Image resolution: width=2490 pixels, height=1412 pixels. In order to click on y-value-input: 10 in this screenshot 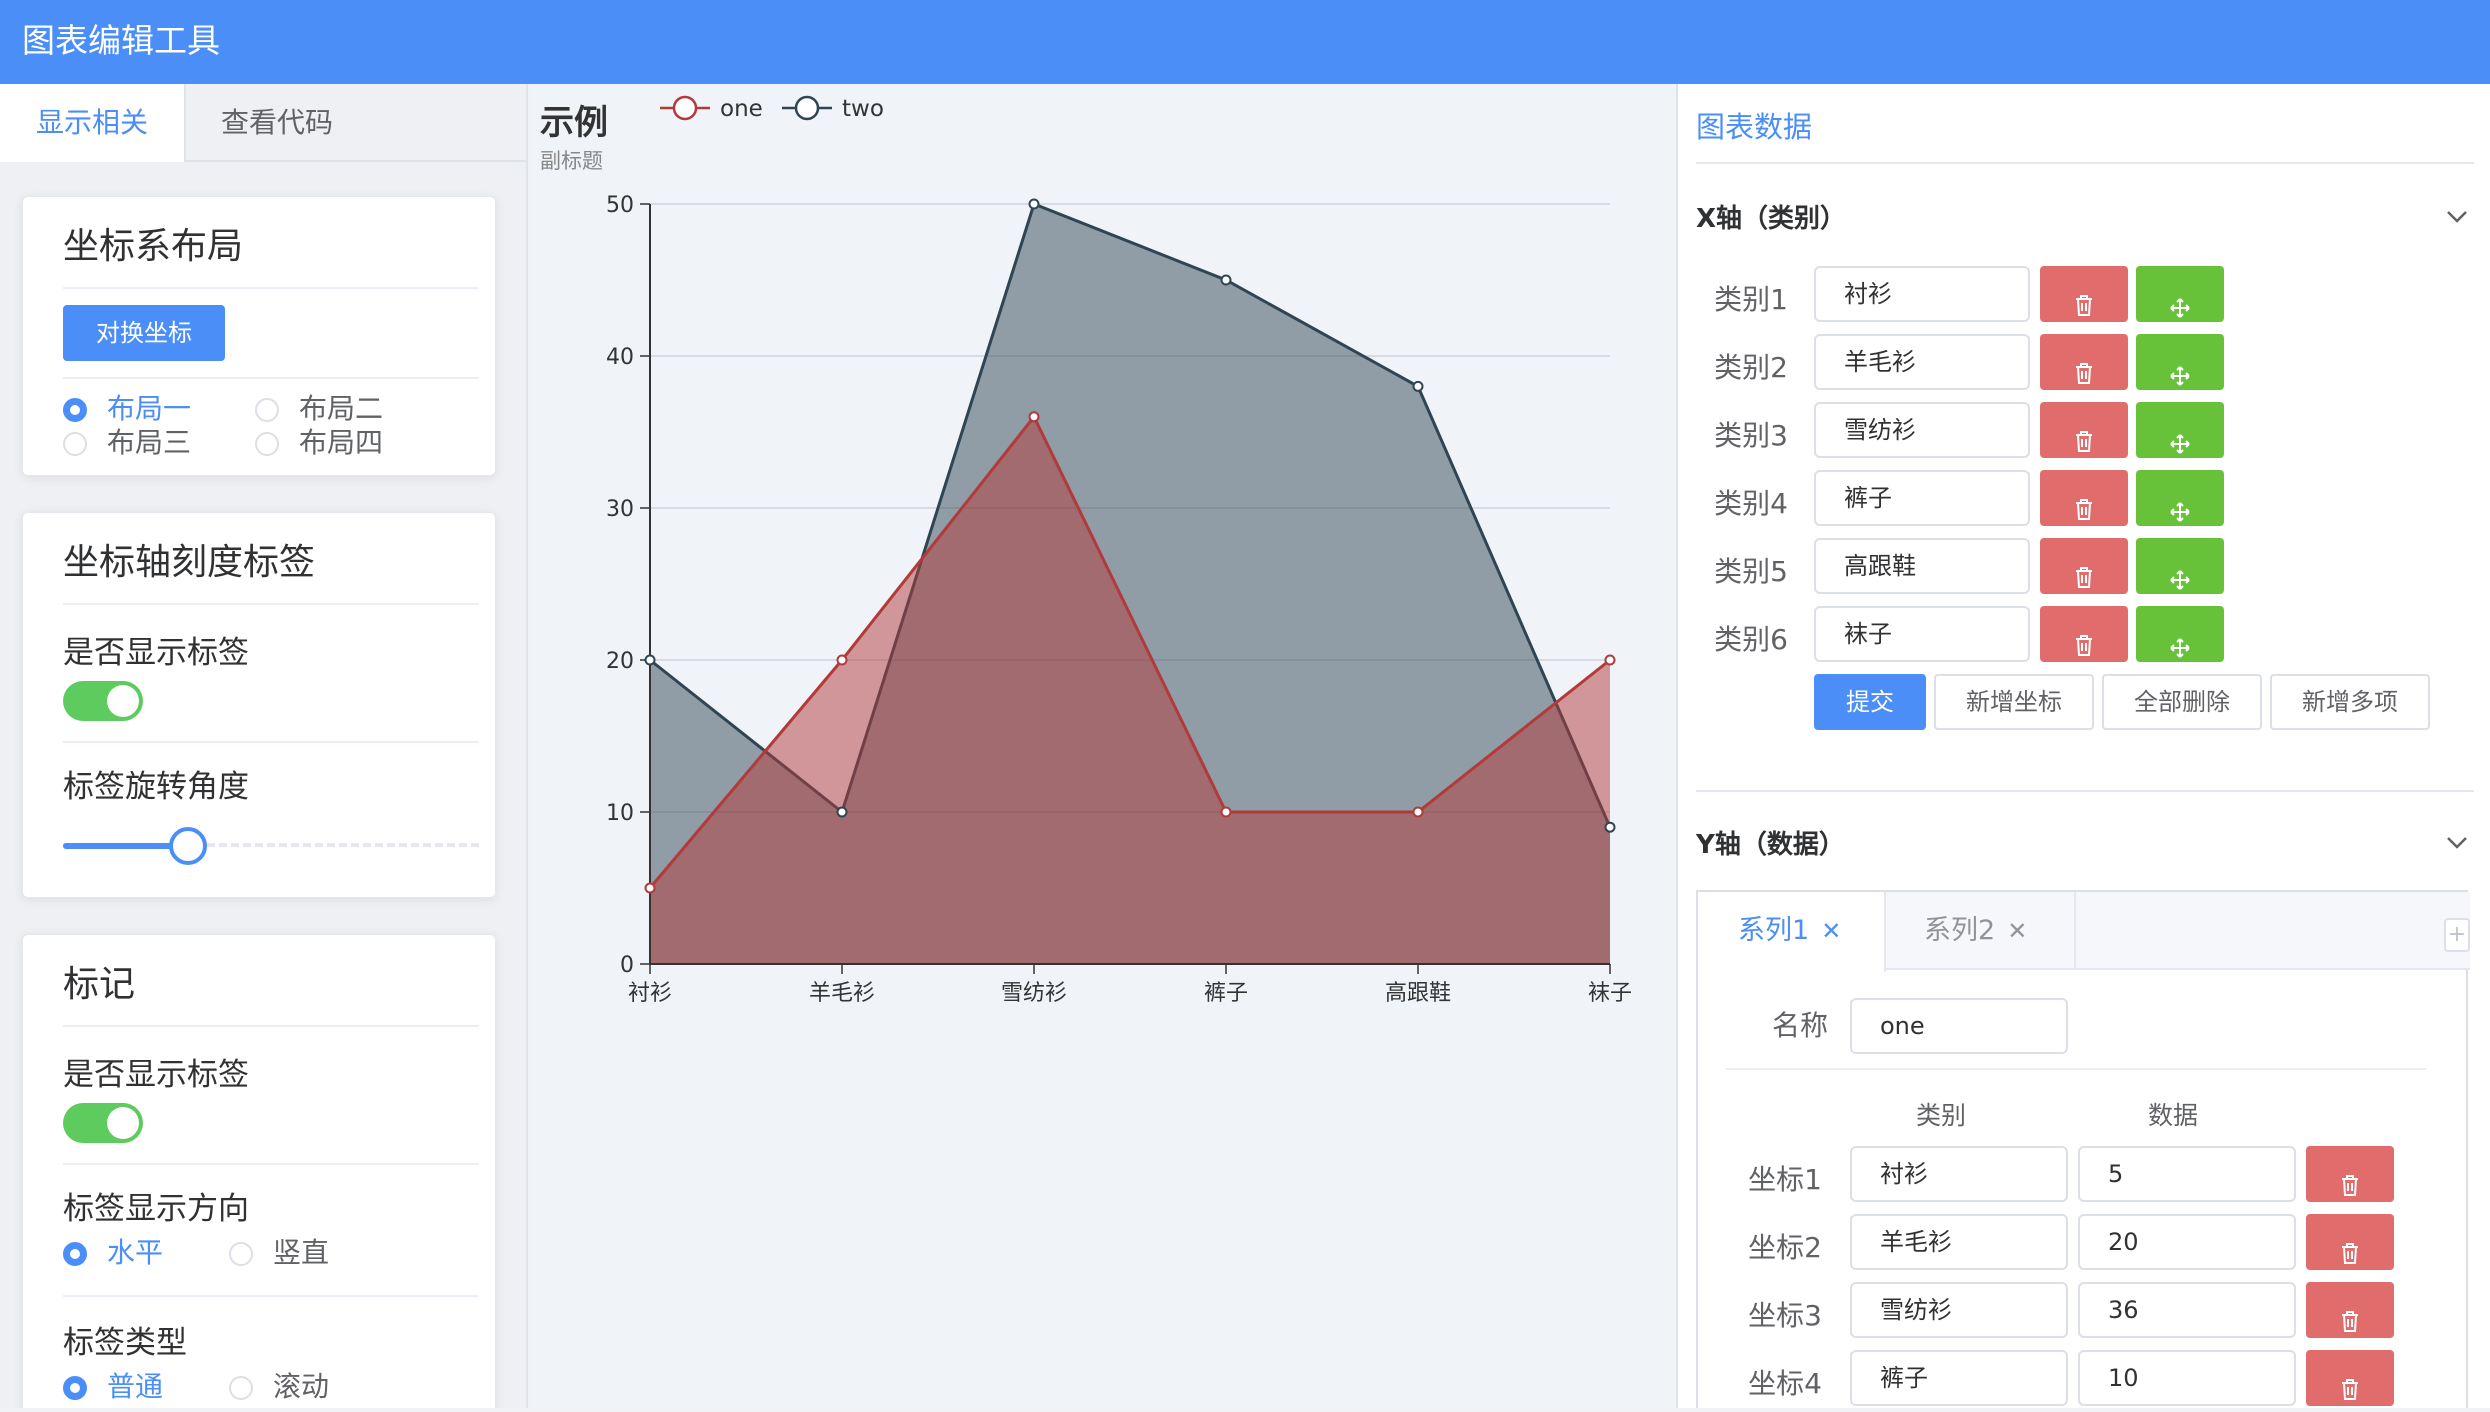, I will do `click(2187, 1378)`.